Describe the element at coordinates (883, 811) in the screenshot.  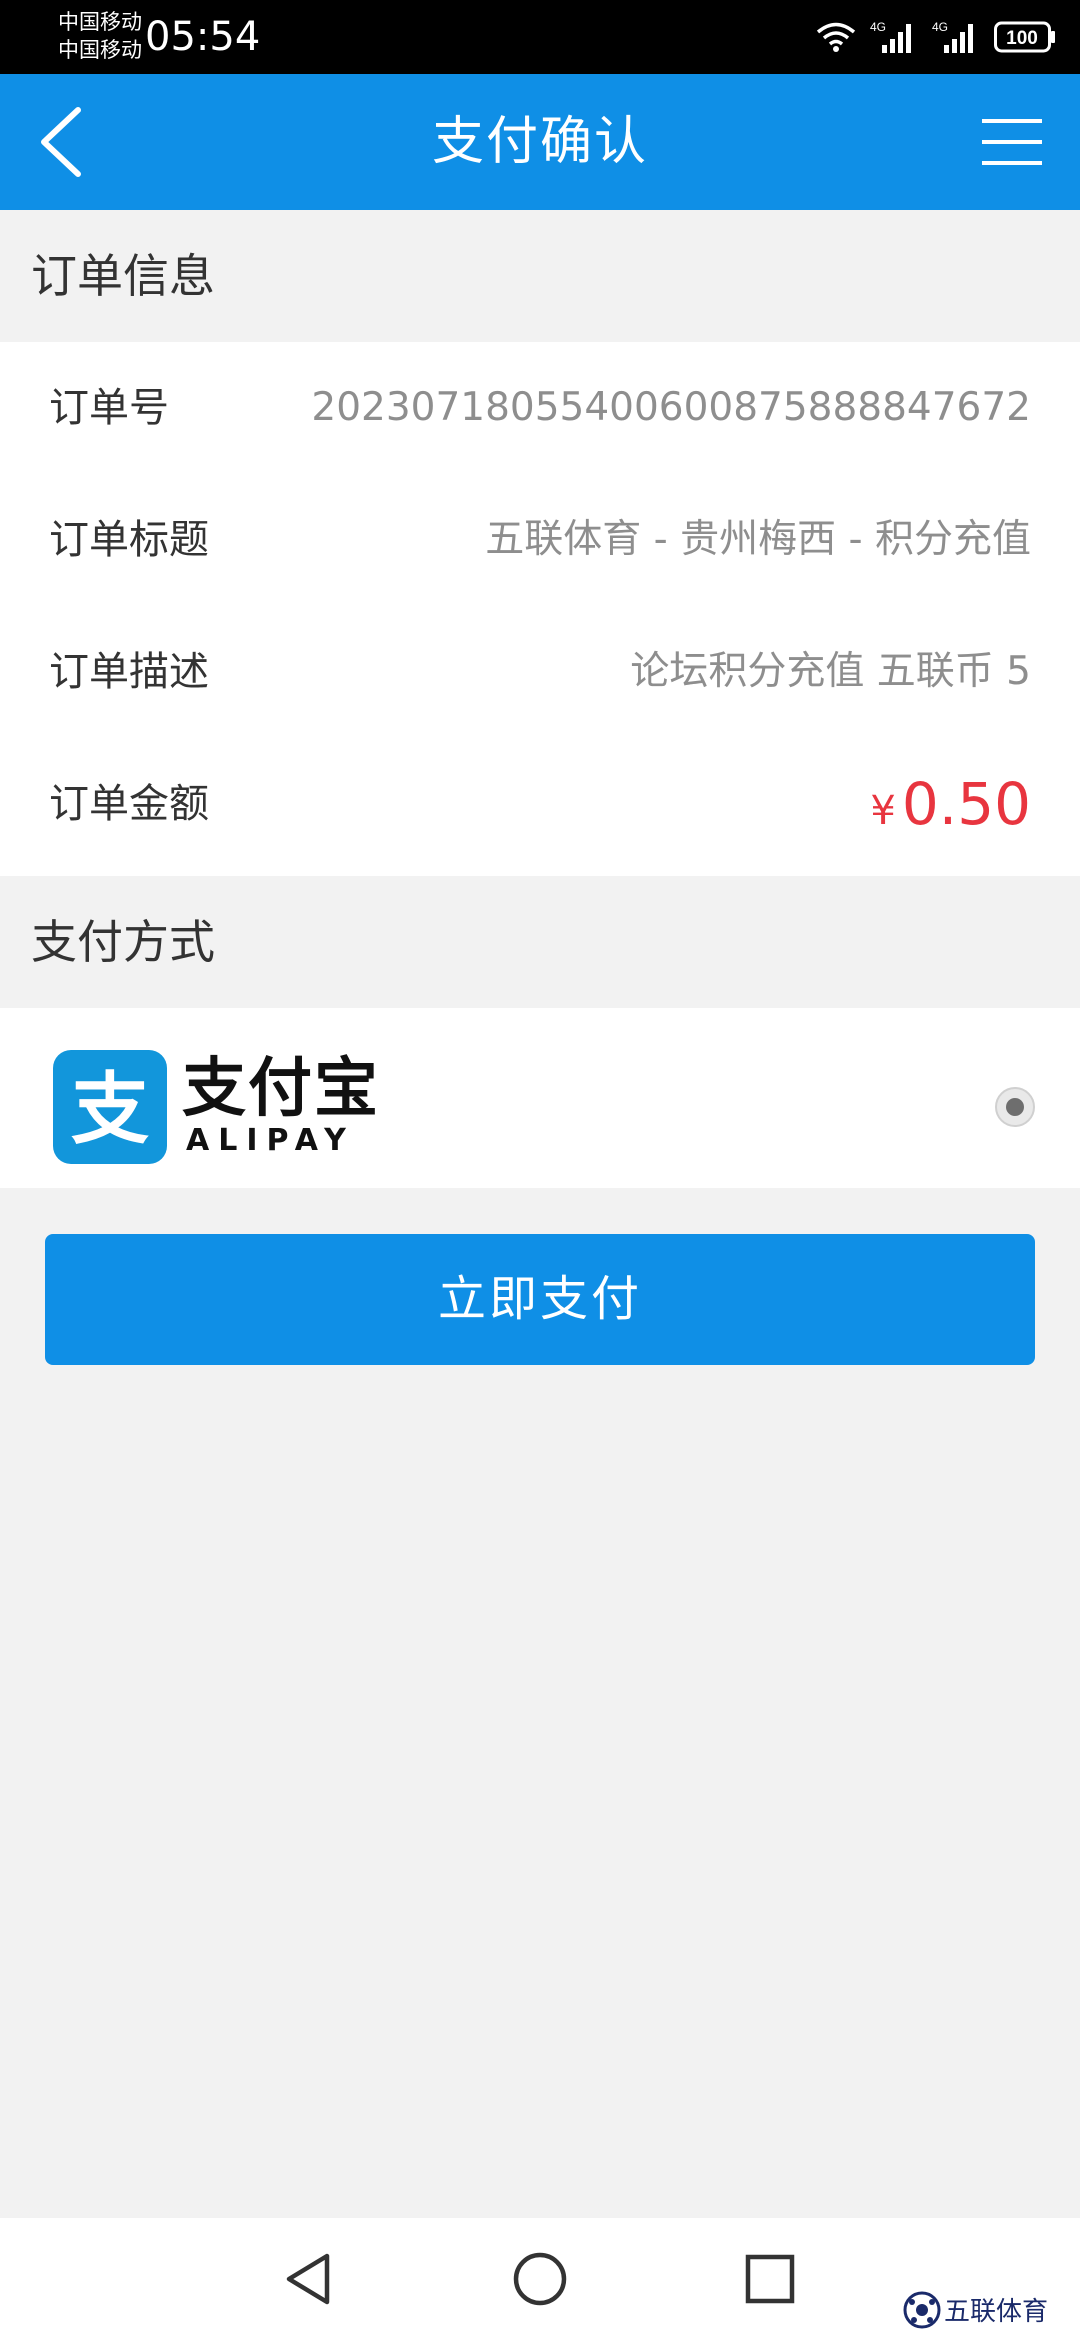
I see `currency-symbol: ¥` at that location.